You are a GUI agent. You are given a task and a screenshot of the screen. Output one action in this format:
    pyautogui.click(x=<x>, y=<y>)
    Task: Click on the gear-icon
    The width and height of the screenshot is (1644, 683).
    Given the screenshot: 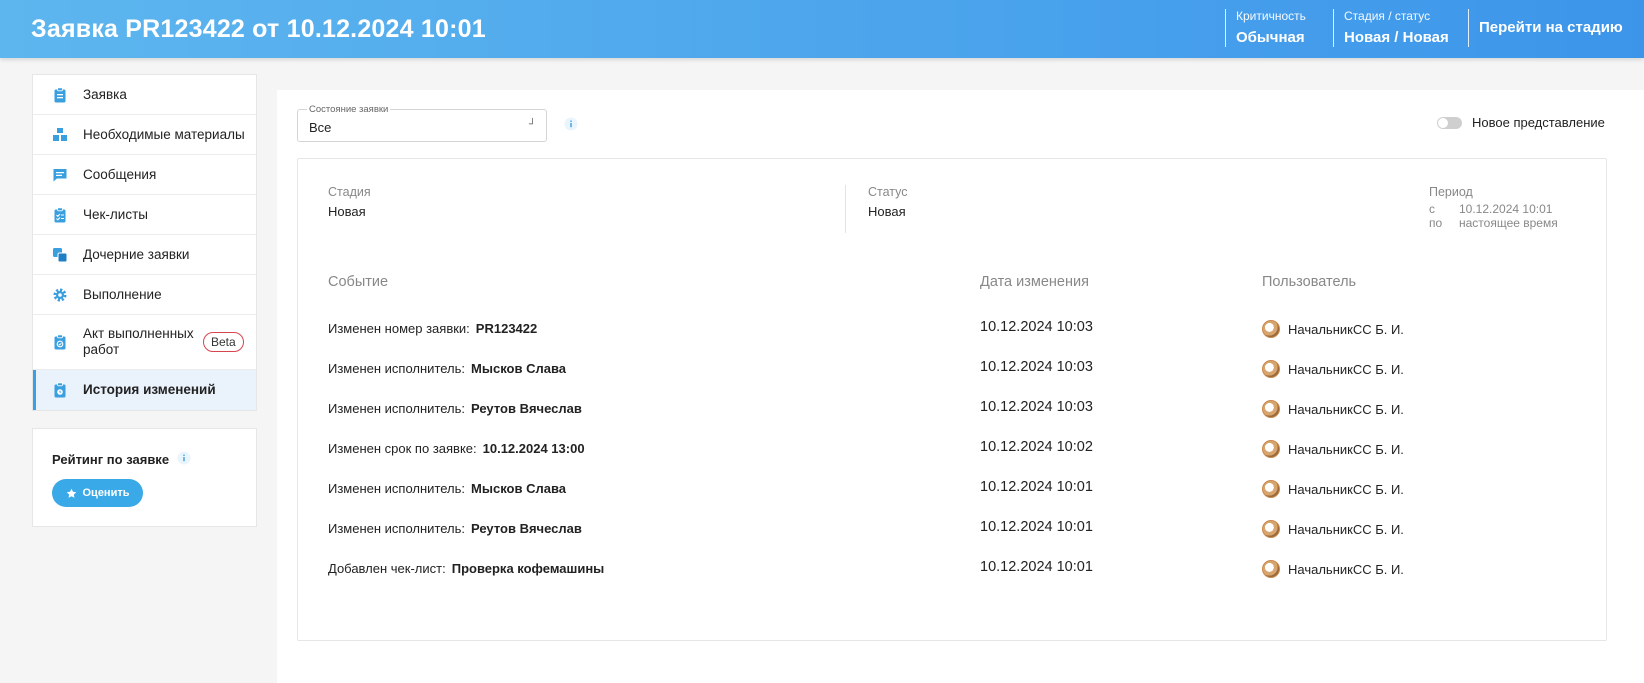 What is the action you would take?
    pyautogui.click(x=60, y=294)
    